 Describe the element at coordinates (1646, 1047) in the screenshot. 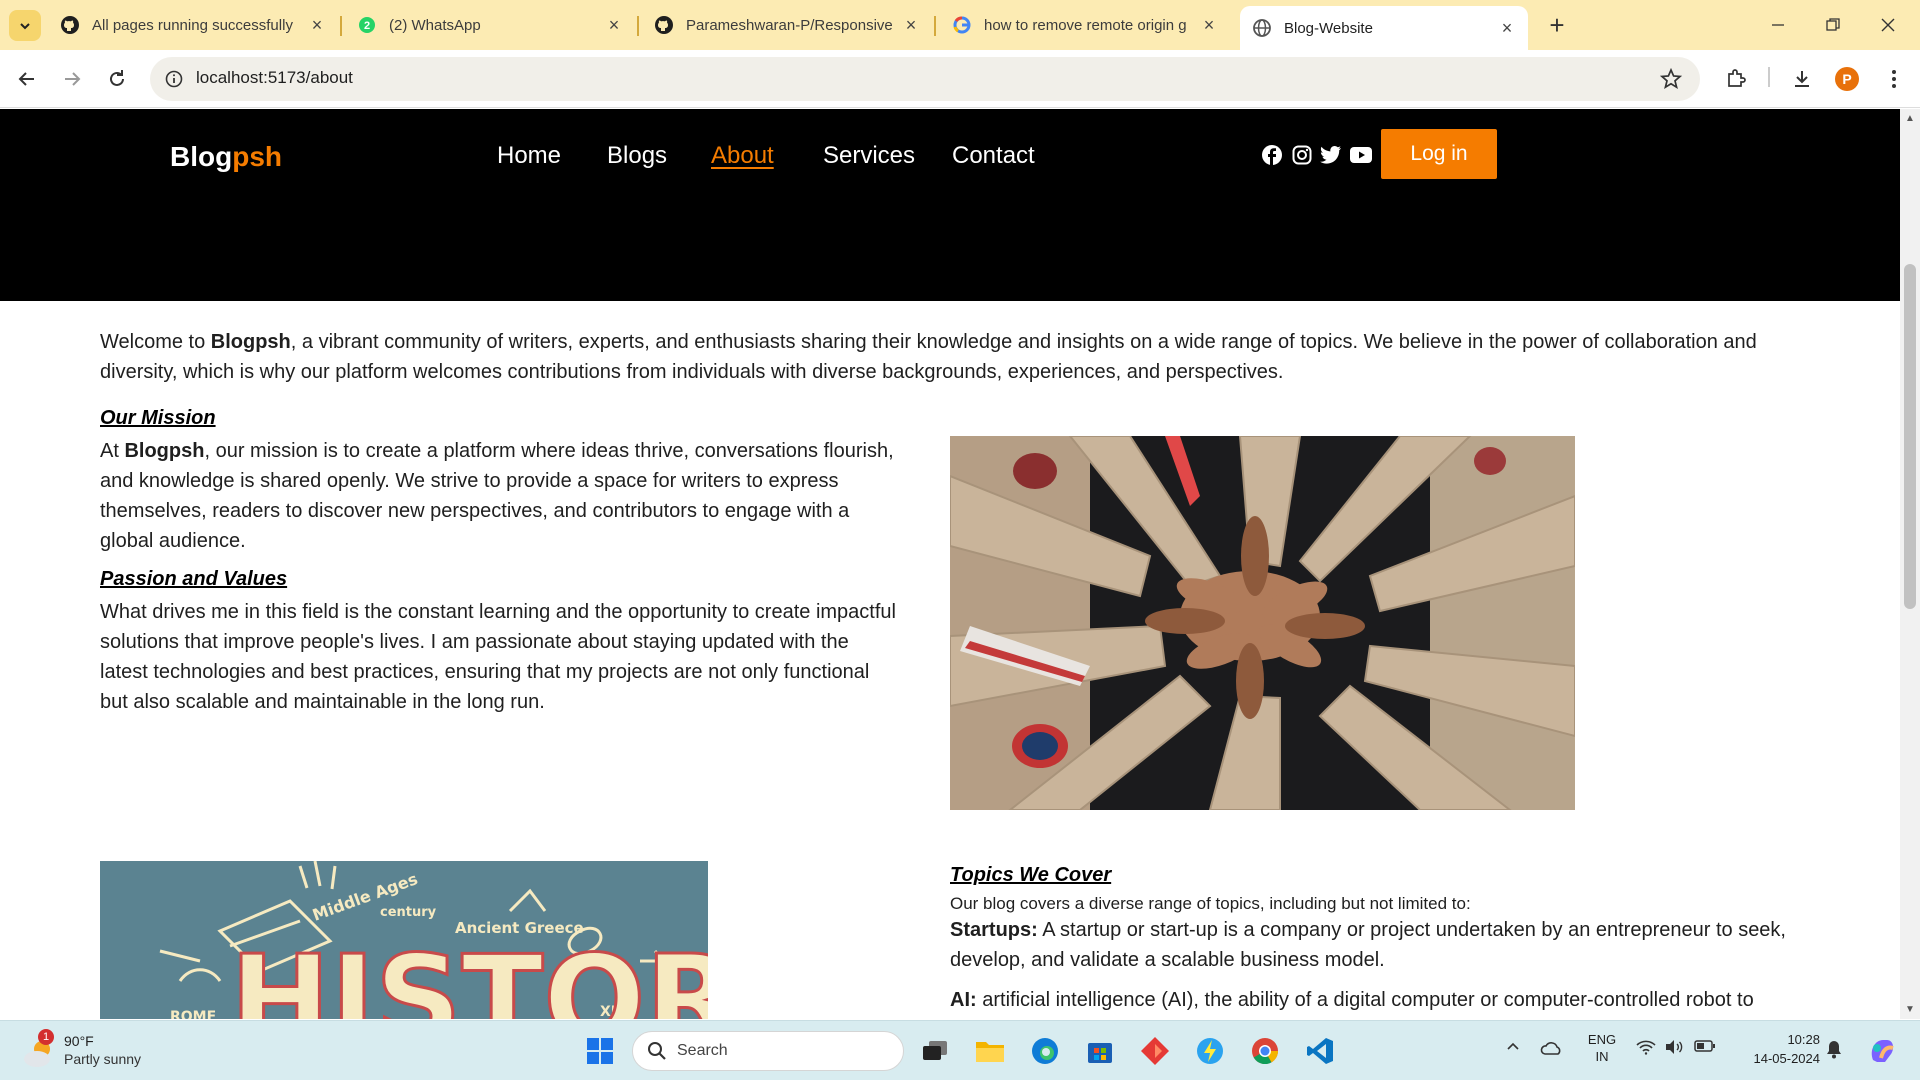

I see `wifi-icon` at that location.